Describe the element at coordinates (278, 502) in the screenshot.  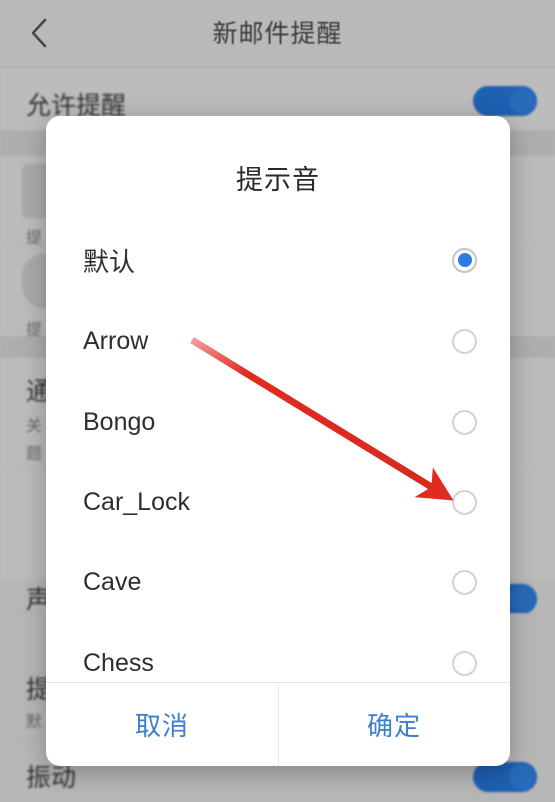
I see `option-row-3: Car_Lock` at that location.